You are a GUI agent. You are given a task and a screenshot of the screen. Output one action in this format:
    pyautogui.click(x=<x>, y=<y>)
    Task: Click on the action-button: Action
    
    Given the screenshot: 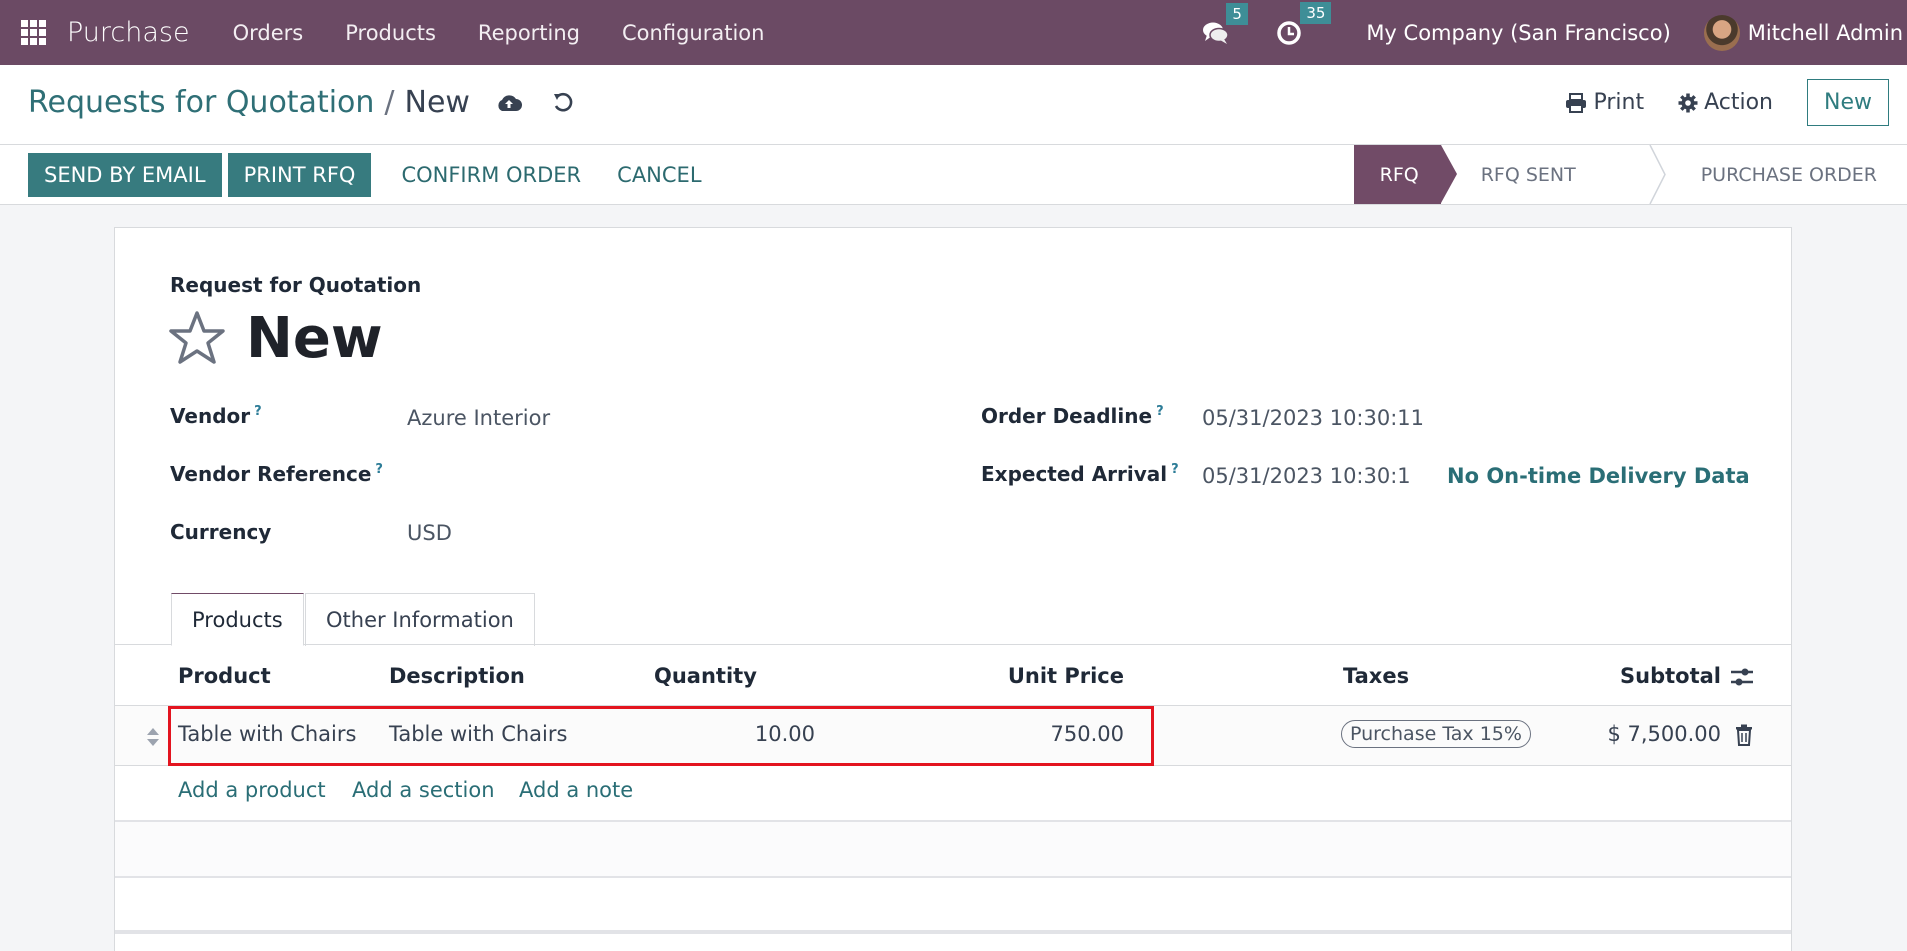 What is the action you would take?
    pyautogui.click(x=1725, y=102)
    